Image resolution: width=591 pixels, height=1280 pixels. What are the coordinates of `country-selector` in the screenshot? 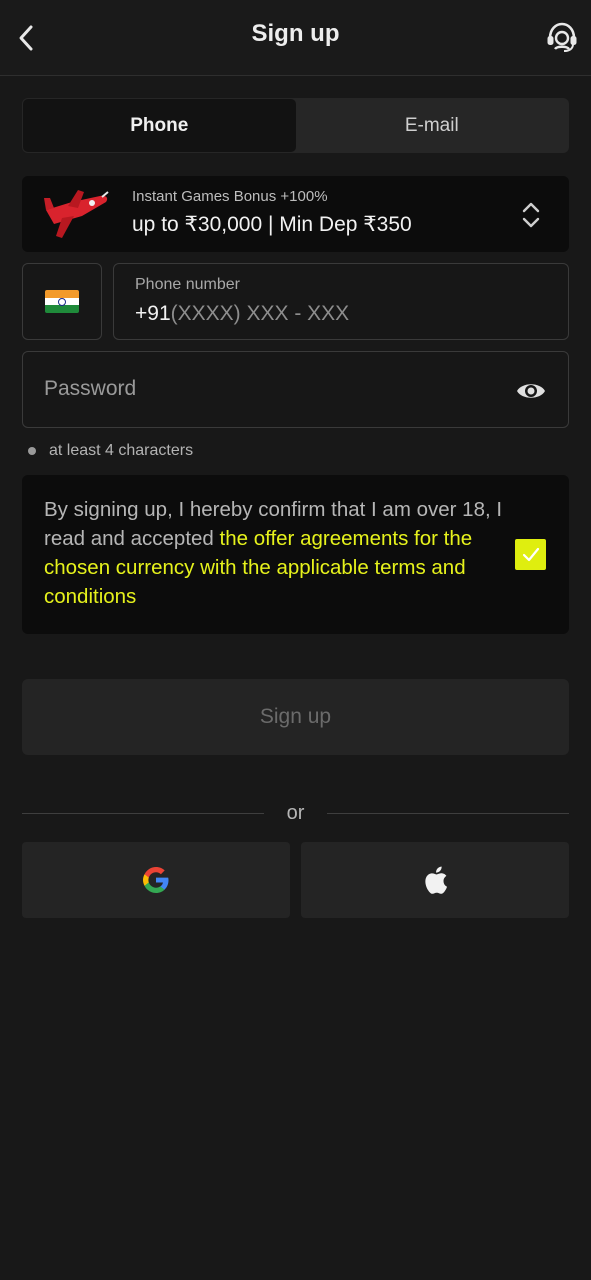 It's located at (62, 301).